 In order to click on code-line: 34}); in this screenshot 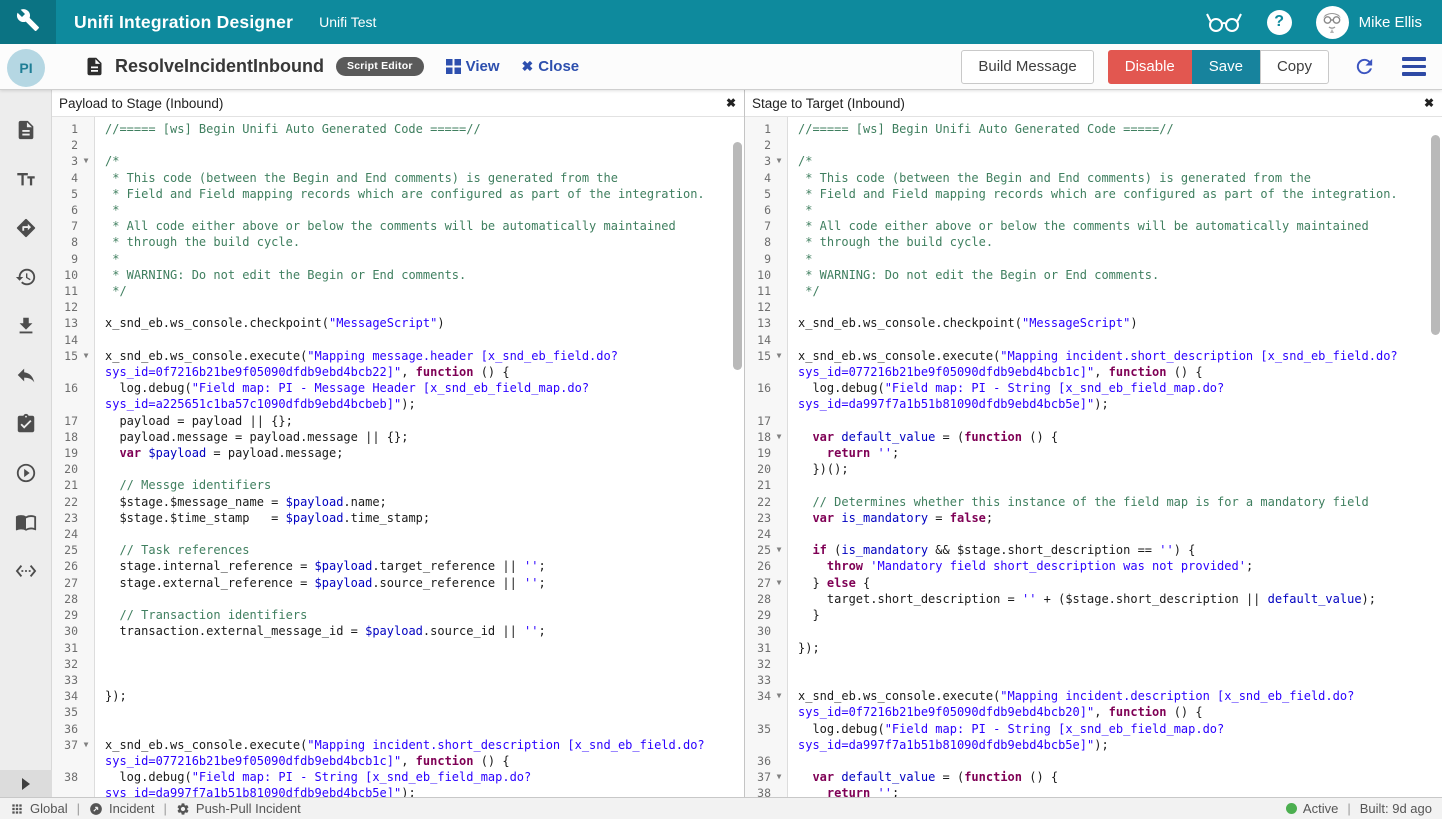, I will do `click(398, 696)`.